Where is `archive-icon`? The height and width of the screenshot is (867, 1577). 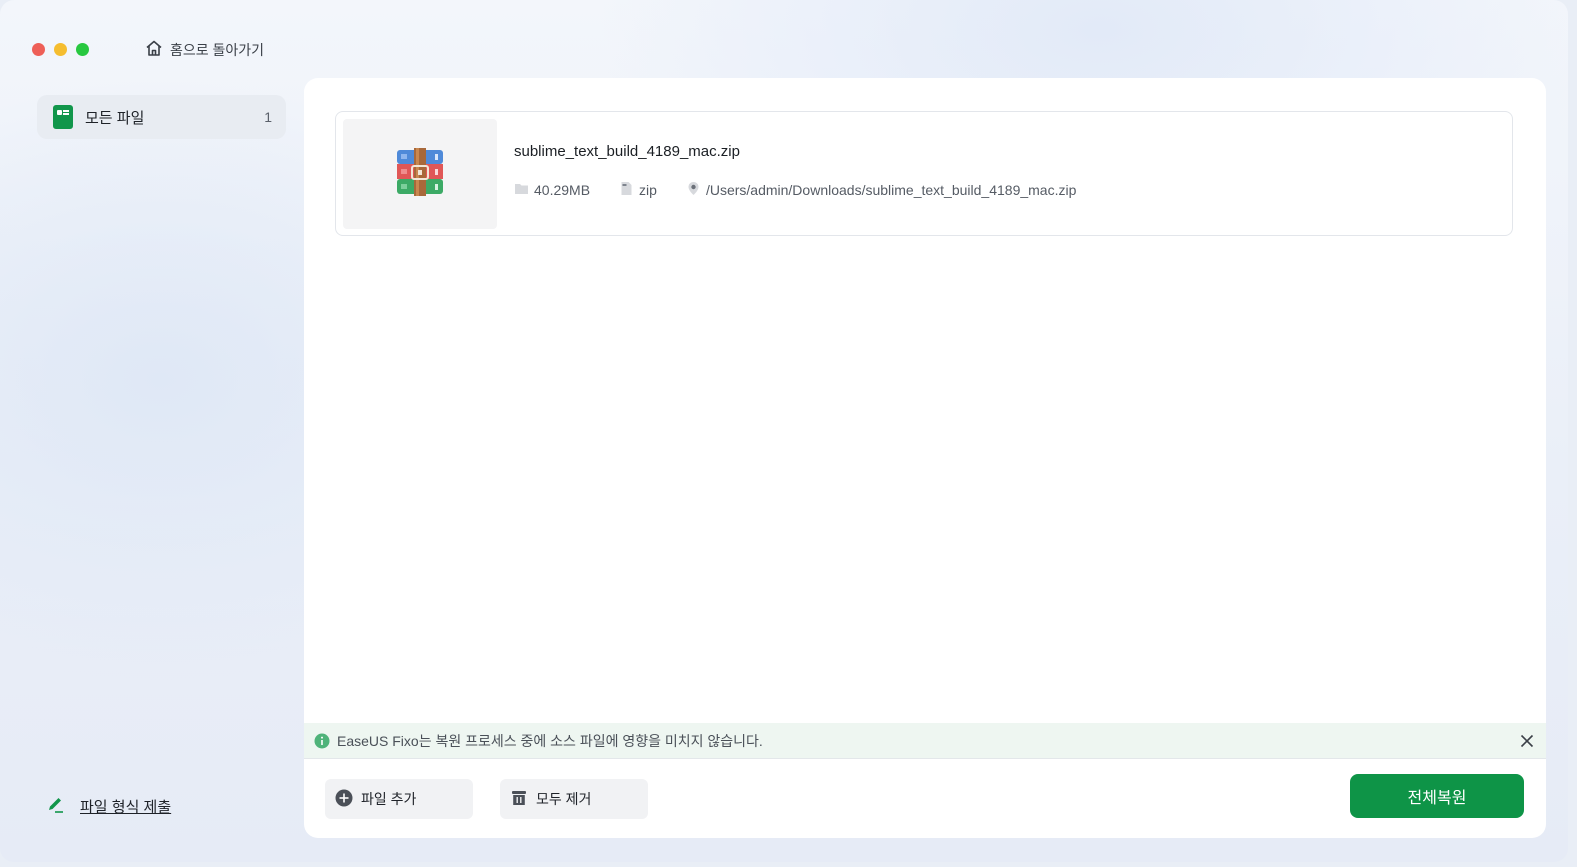
archive-icon is located at coordinates (420, 174).